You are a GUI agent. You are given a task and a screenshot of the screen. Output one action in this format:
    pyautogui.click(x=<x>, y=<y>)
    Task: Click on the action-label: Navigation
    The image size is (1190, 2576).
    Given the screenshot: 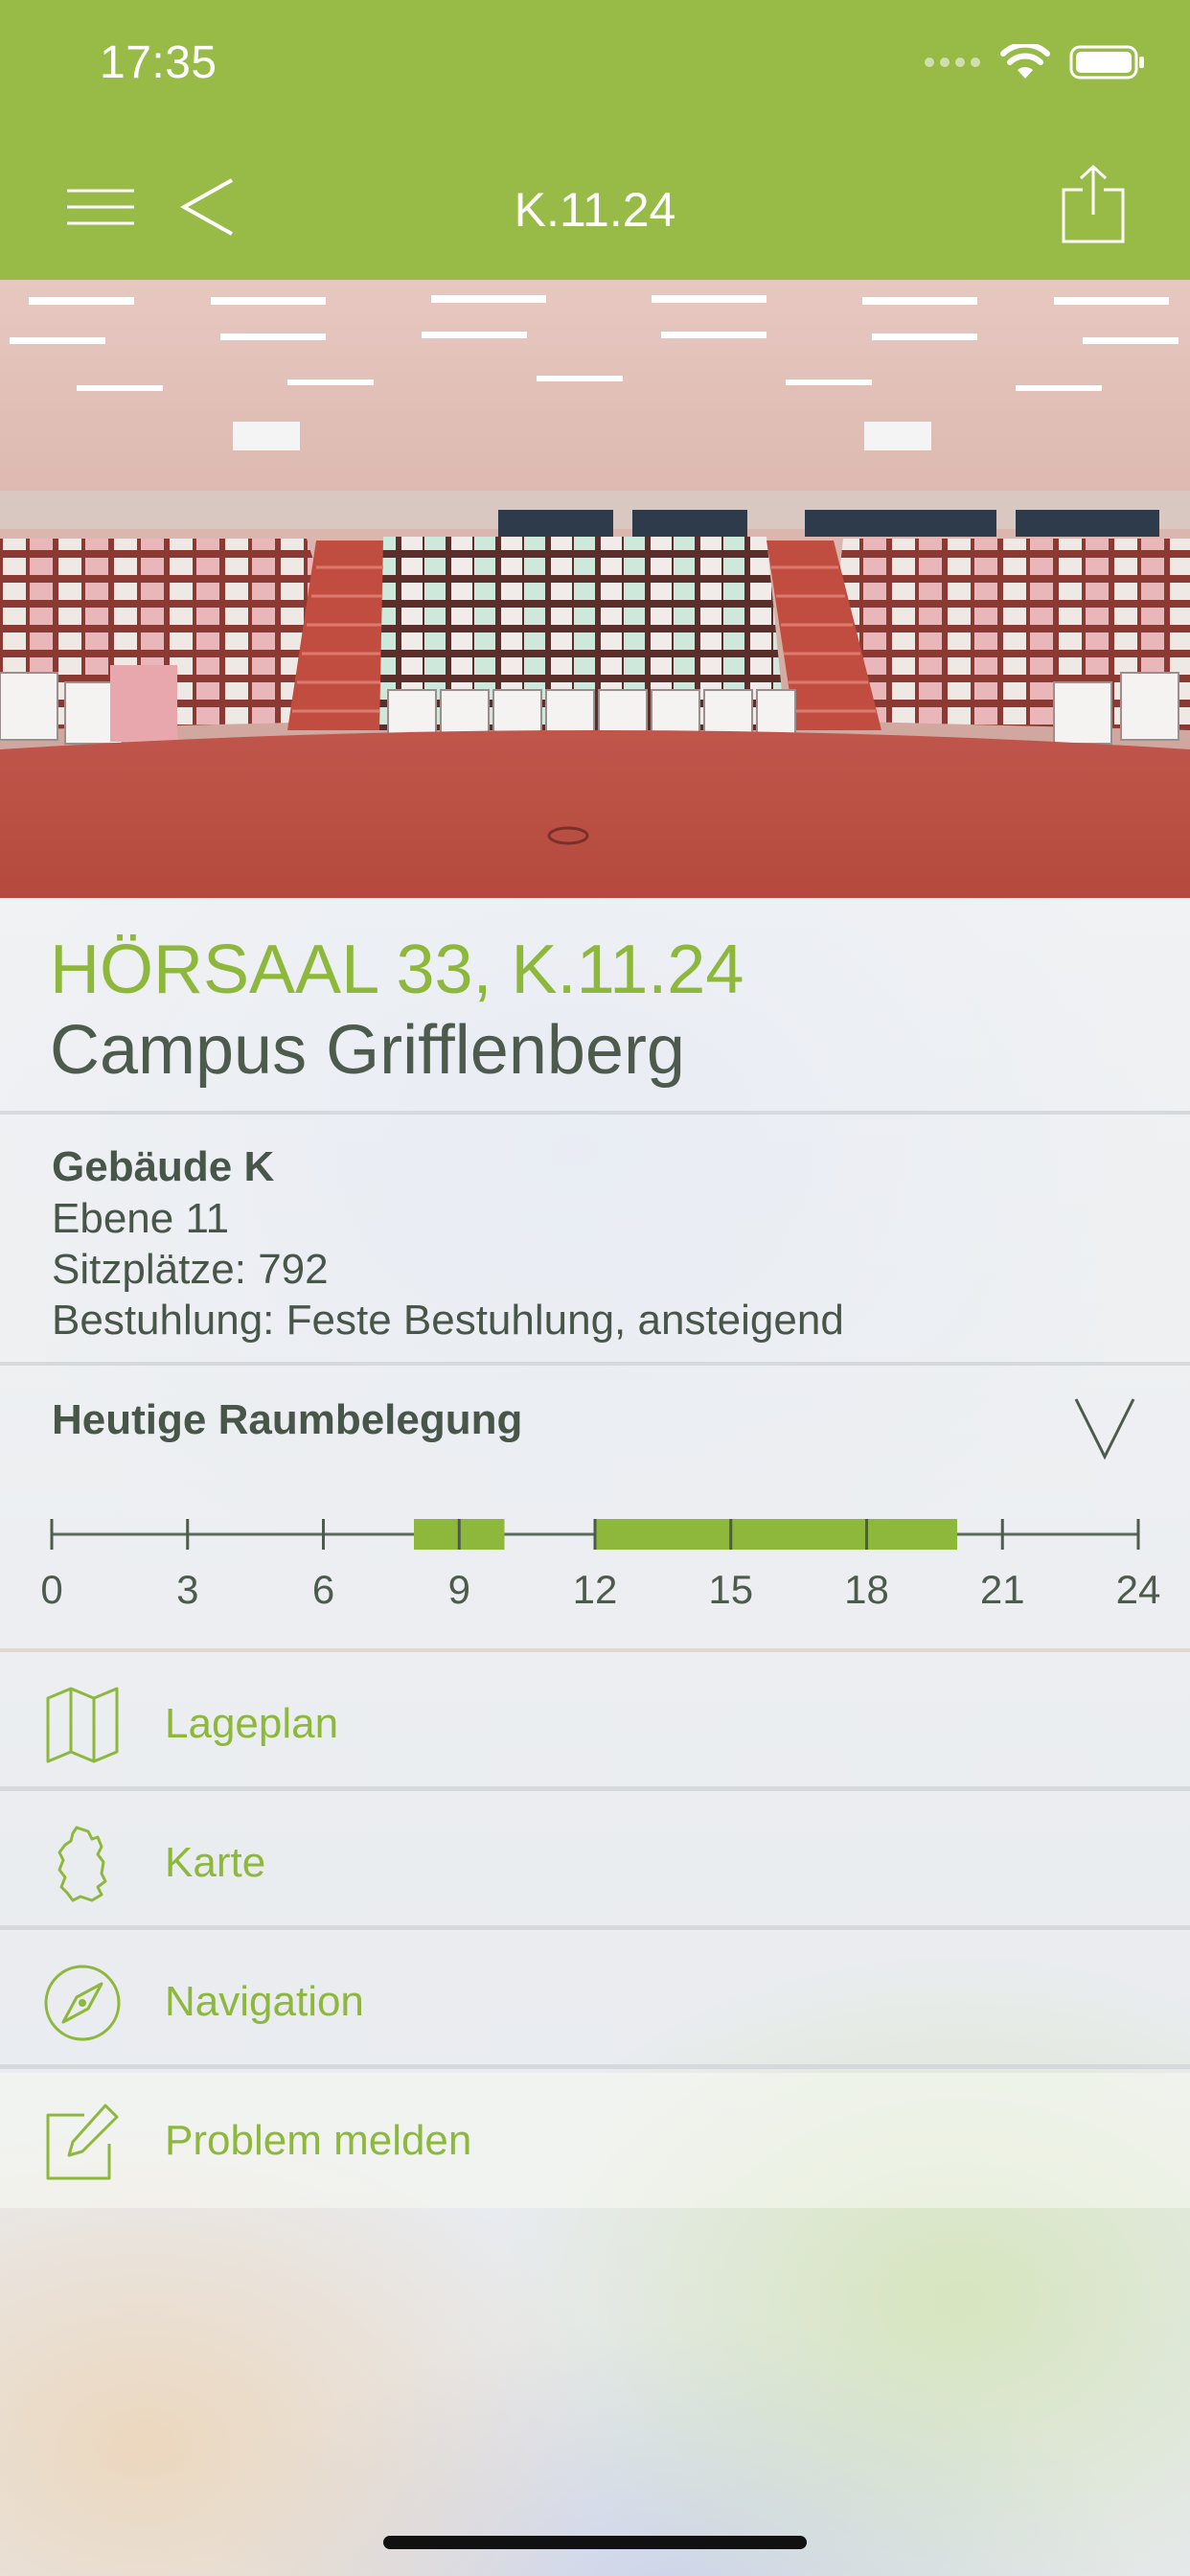 What is the action you would take?
    pyautogui.click(x=264, y=2001)
    